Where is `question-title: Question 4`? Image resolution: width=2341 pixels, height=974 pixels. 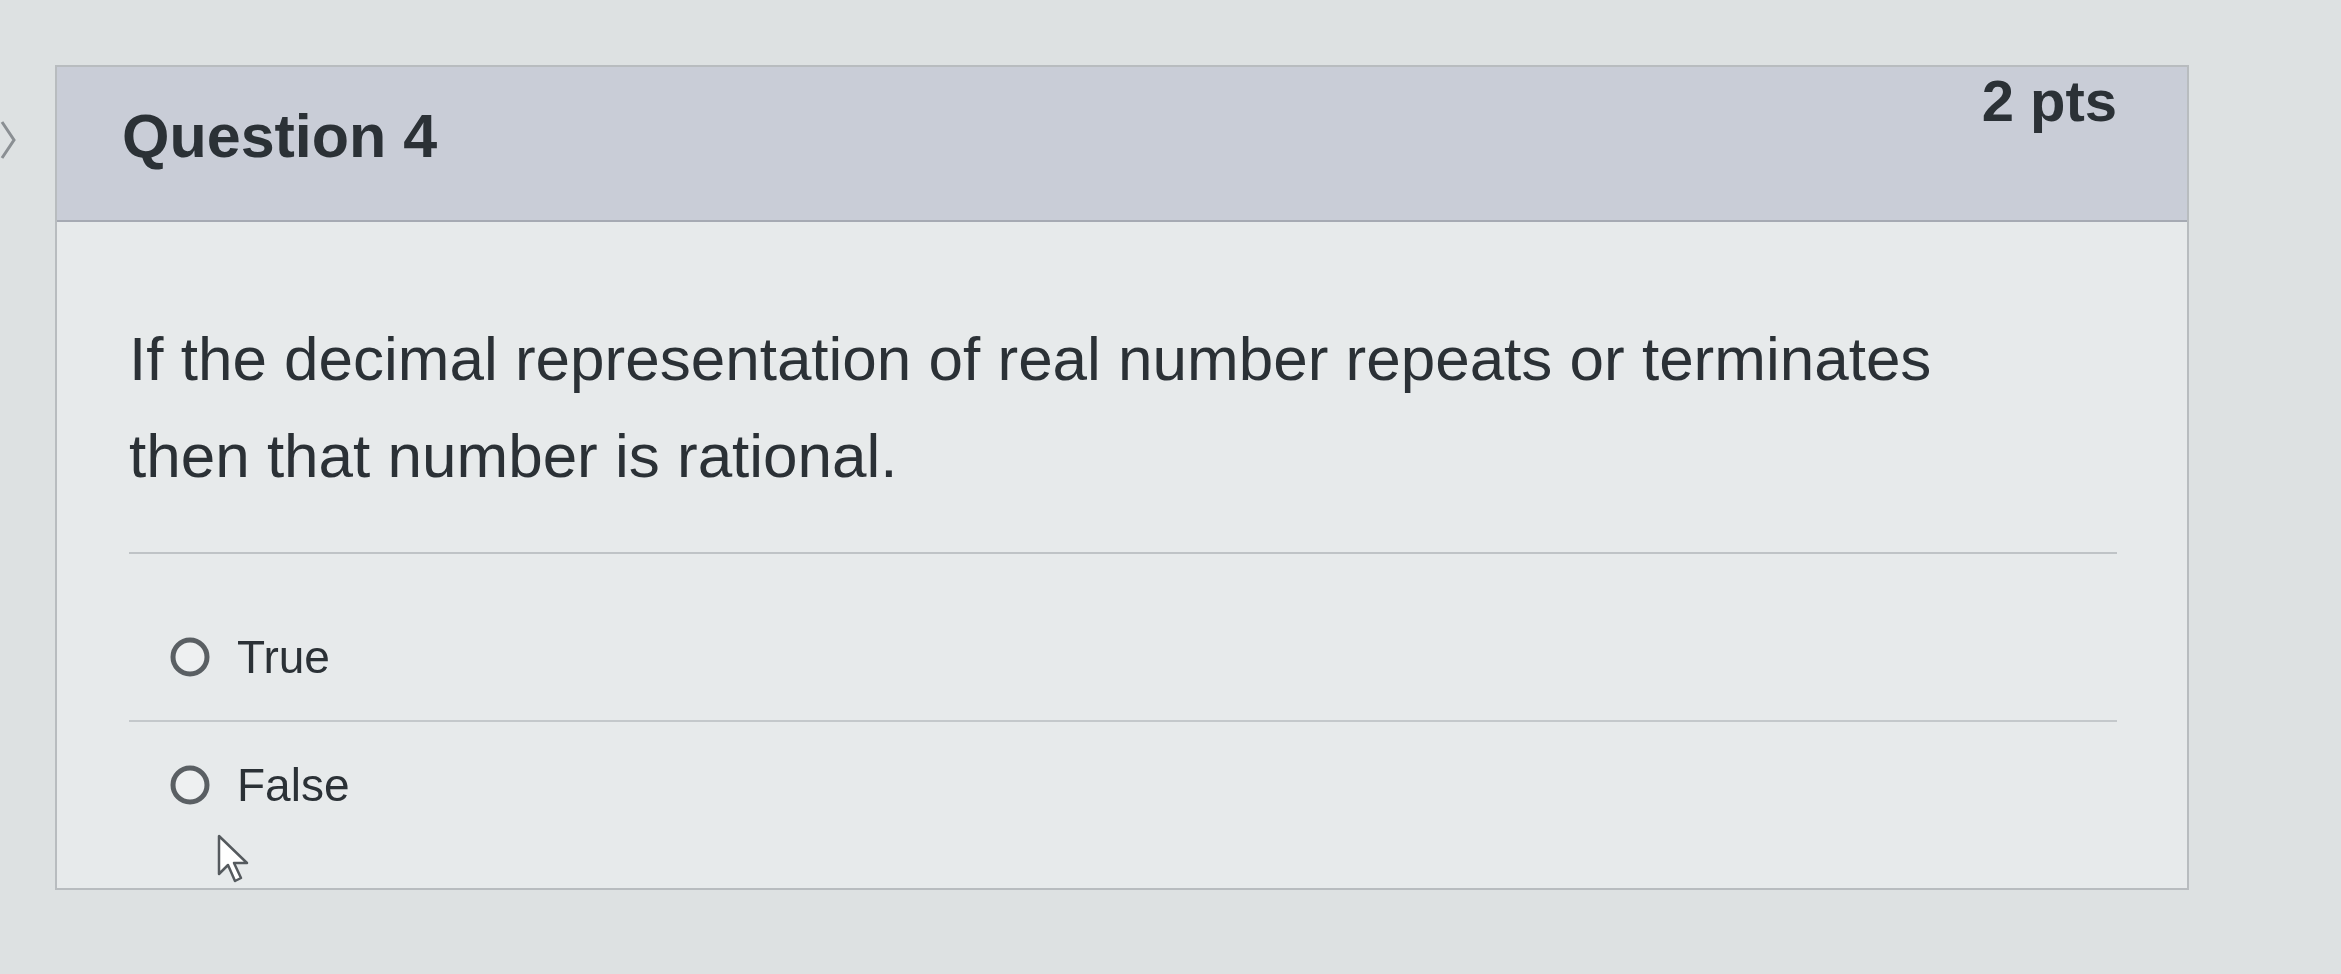
question-title: Question 4 is located at coordinates (280, 136).